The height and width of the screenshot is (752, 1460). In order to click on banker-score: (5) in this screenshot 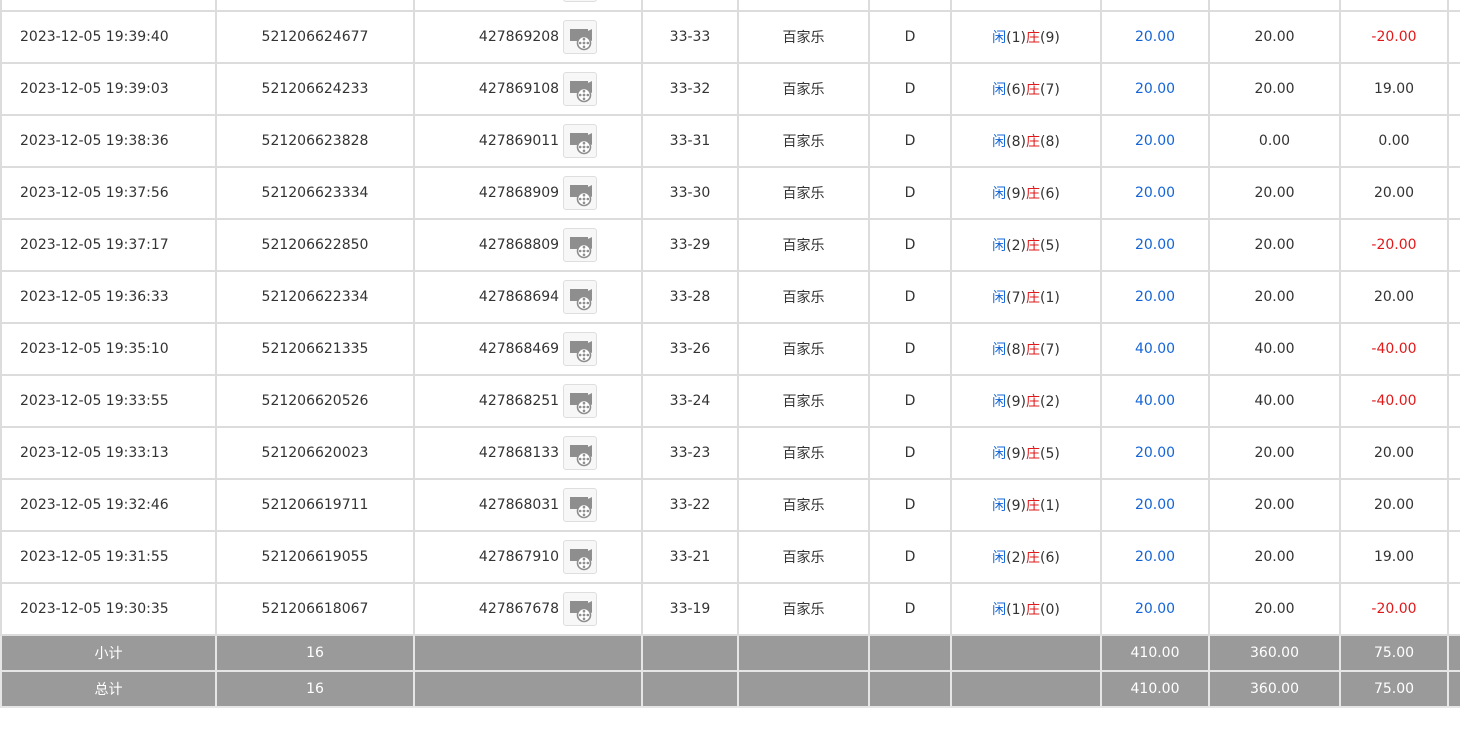, I will do `click(1050, 454)`.